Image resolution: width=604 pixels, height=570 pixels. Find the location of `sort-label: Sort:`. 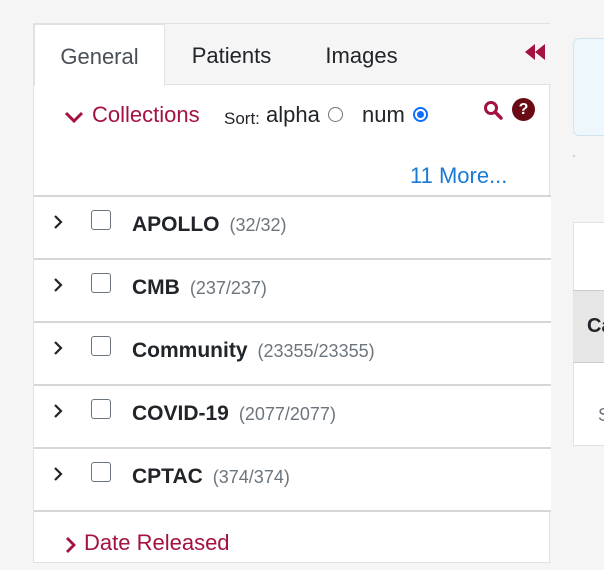

sort-label: Sort: is located at coordinates (242, 118).